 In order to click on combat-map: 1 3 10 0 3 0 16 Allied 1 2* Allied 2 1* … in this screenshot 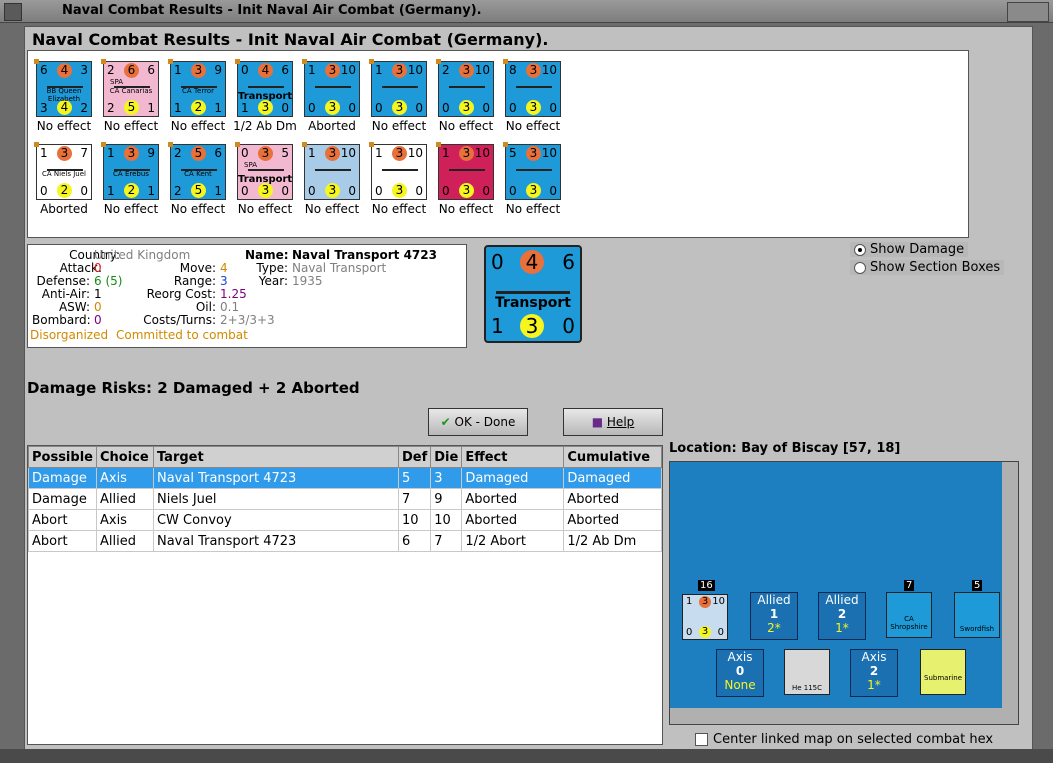, I will do `click(844, 593)`.